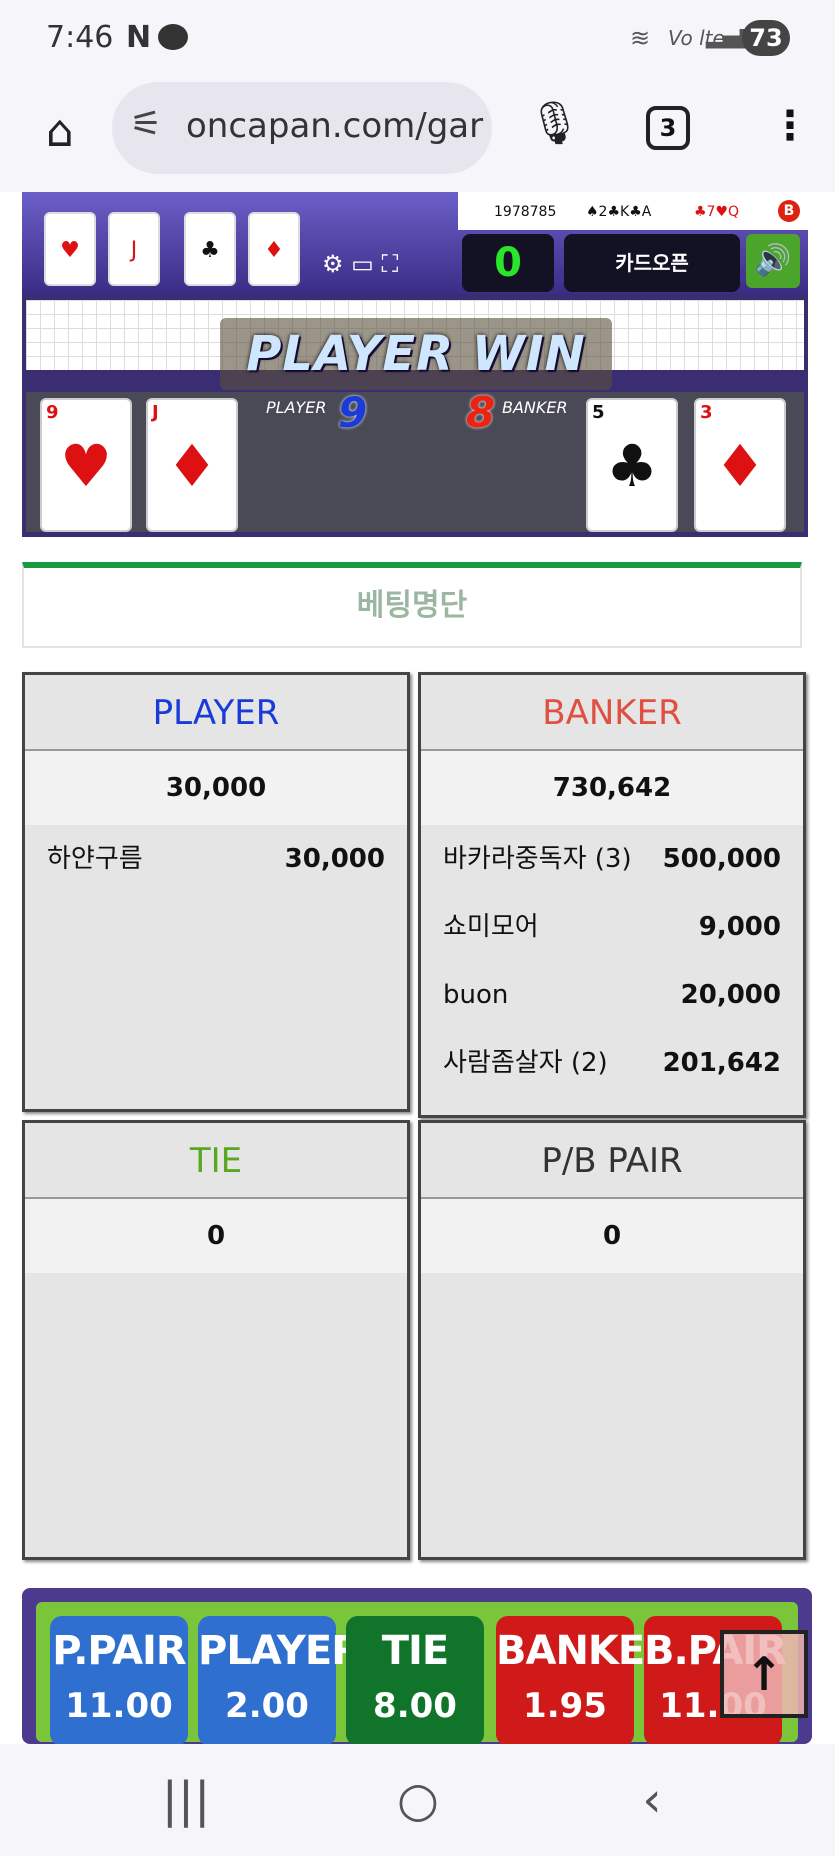  What do you see at coordinates (186, 1800) in the screenshot?
I see `recent-apps-icon: |||` at bounding box center [186, 1800].